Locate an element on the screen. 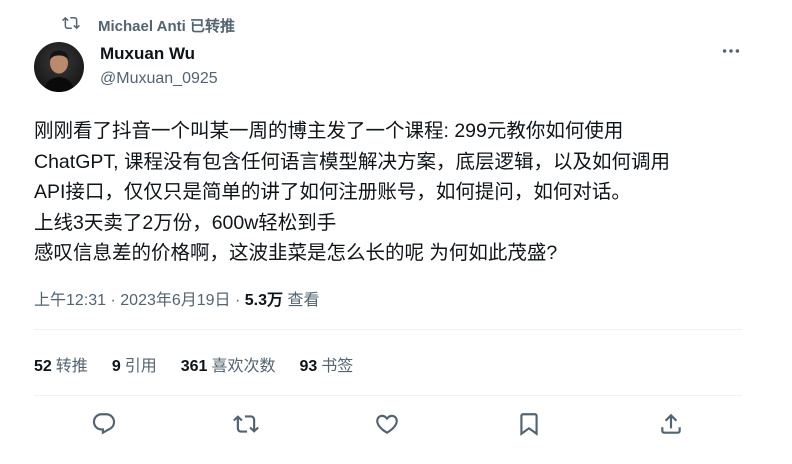  tweet-text-line: 上线3天卖了2万份，600w轻松到手 is located at coordinates (185, 222).